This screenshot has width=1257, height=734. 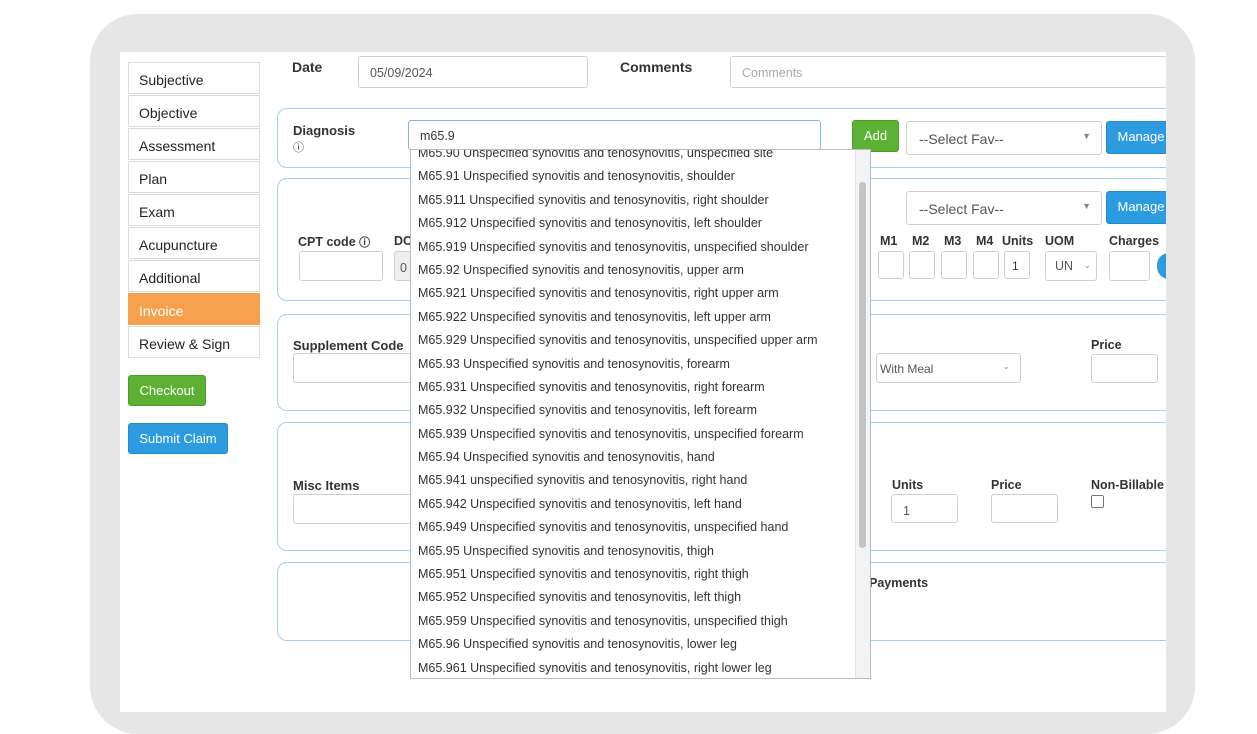 I want to click on misc-items-input, so click(x=353, y=509).